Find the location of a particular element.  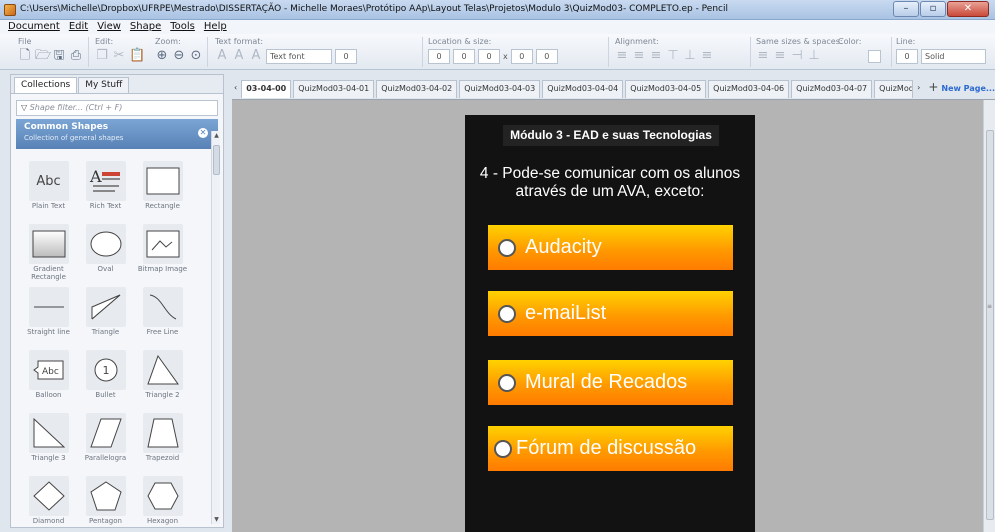

shape-free-line: Free Line is located at coordinates (162, 313).